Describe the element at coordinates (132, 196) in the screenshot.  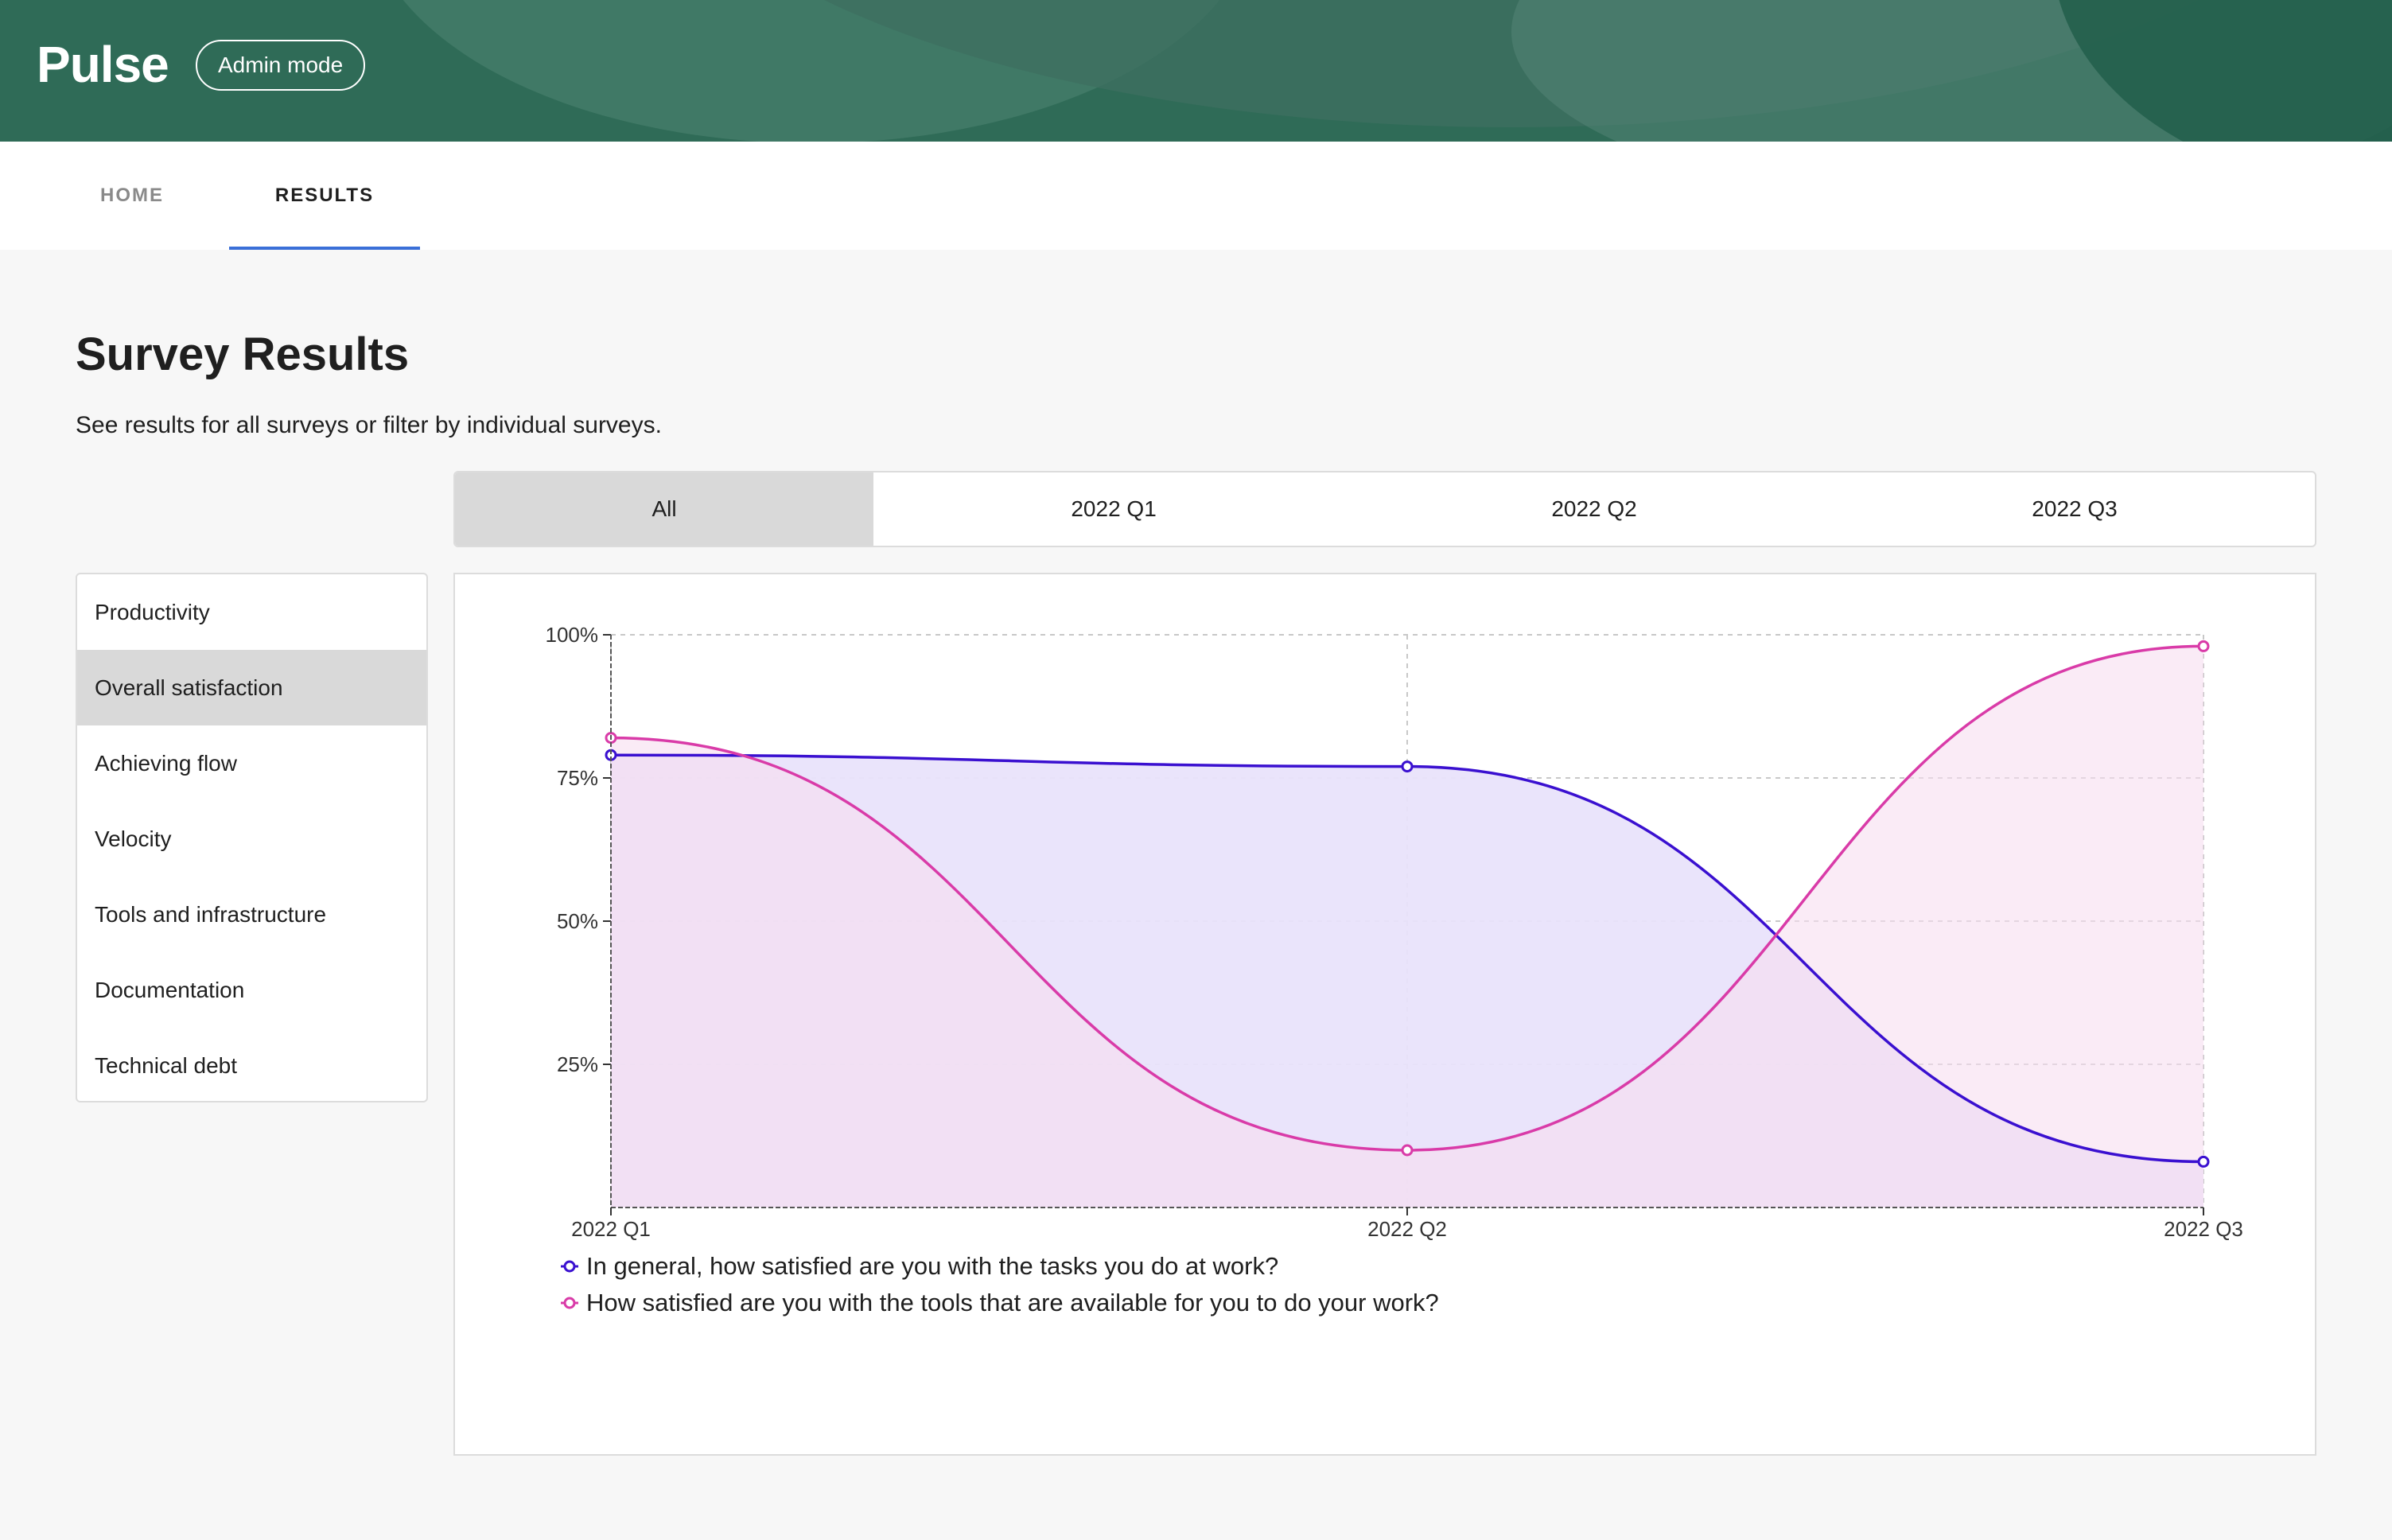
I see `tab-home: HOME` at that location.